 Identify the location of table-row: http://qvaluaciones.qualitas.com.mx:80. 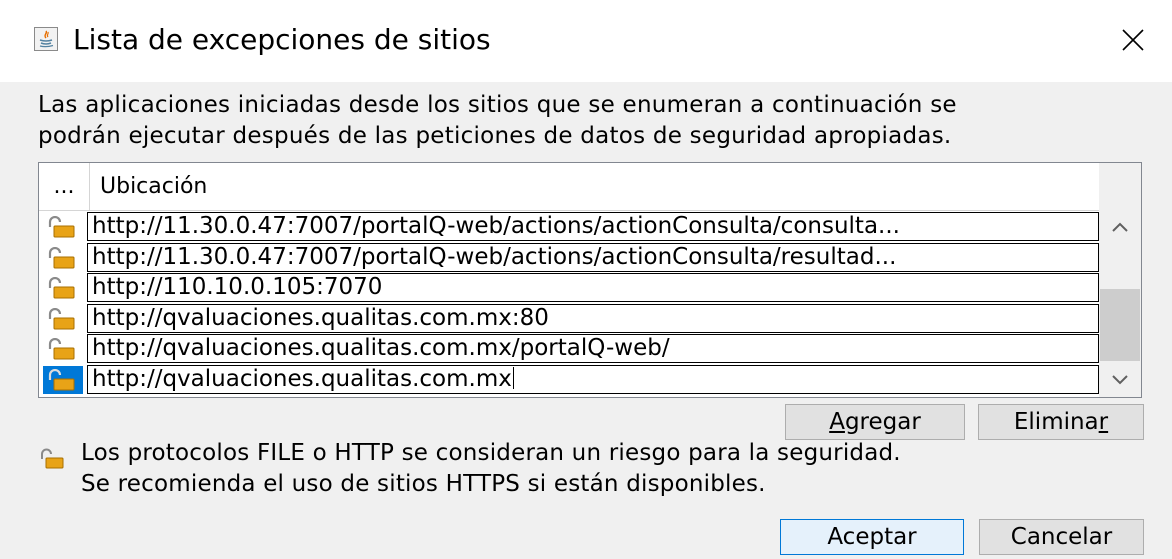
(569, 319).